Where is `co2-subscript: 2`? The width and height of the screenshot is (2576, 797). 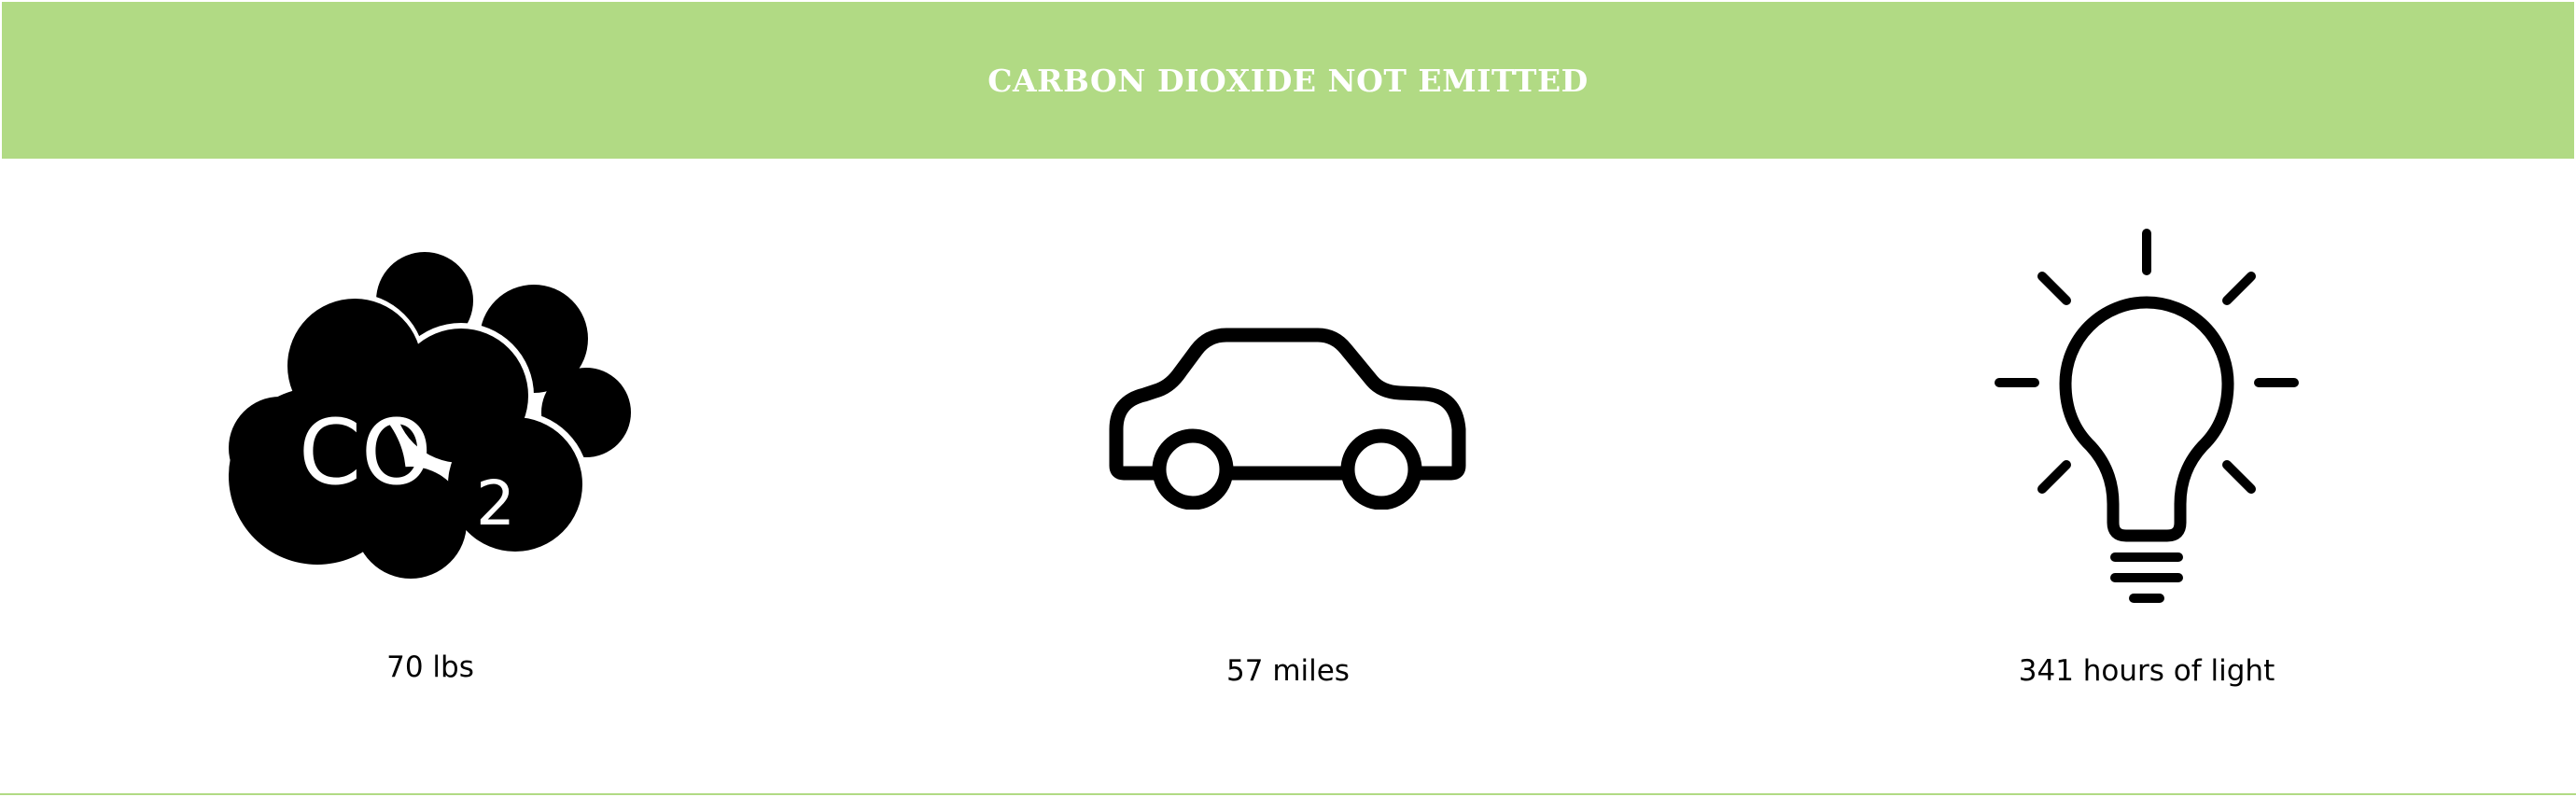 co2-subscript: 2 is located at coordinates (495, 504).